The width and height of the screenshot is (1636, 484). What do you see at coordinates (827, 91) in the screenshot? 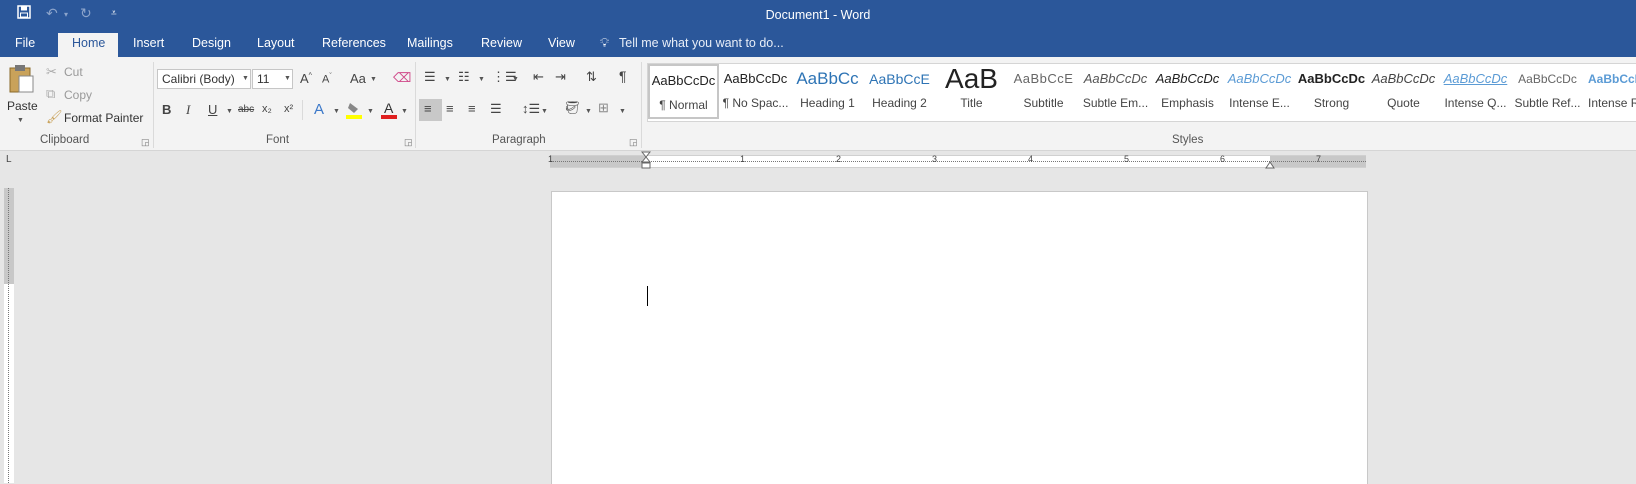
I see `style-heading-1: AaBbCc Heading 1` at bounding box center [827, 91].